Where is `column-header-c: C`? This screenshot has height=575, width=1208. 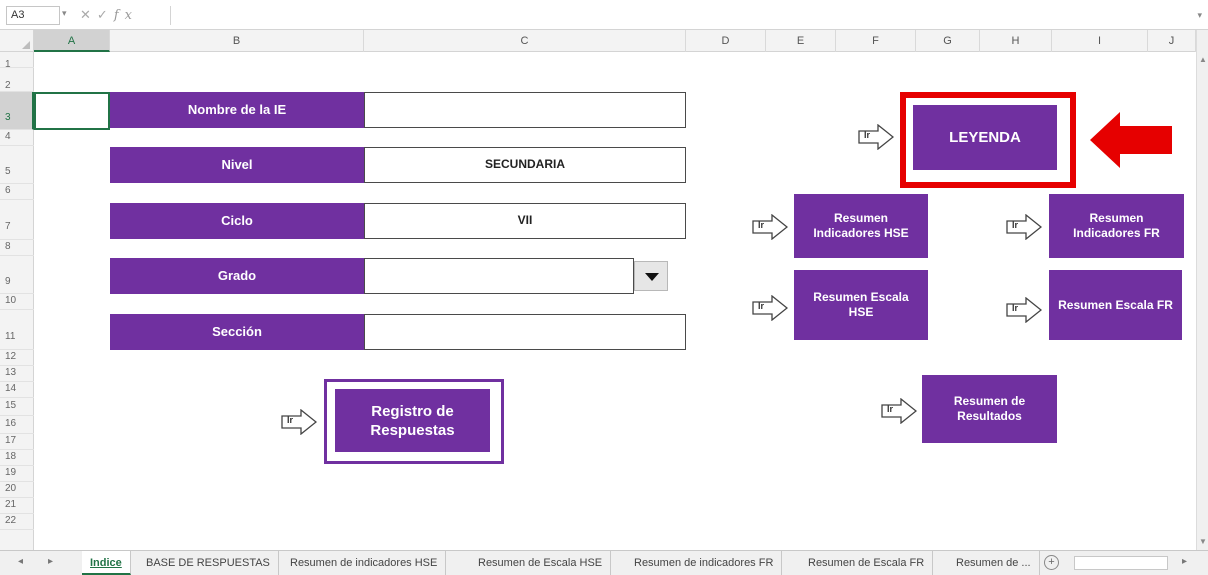
column-header-c: C is located at coordinates (525, 41).